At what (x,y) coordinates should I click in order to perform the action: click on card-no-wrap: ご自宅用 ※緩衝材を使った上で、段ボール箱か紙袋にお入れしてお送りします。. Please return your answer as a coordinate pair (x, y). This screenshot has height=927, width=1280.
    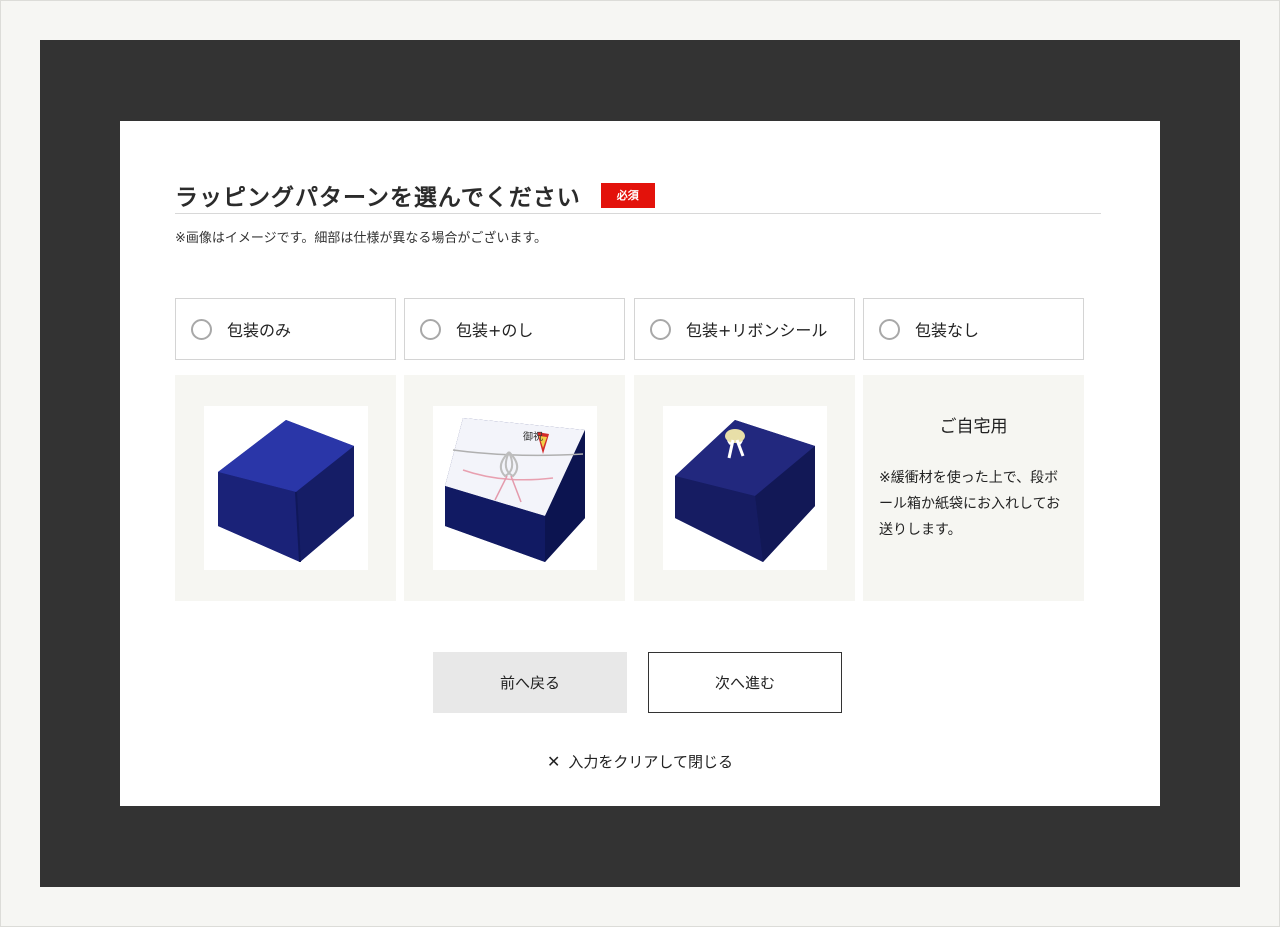
    Looking at the image, I should click on (973, 488).